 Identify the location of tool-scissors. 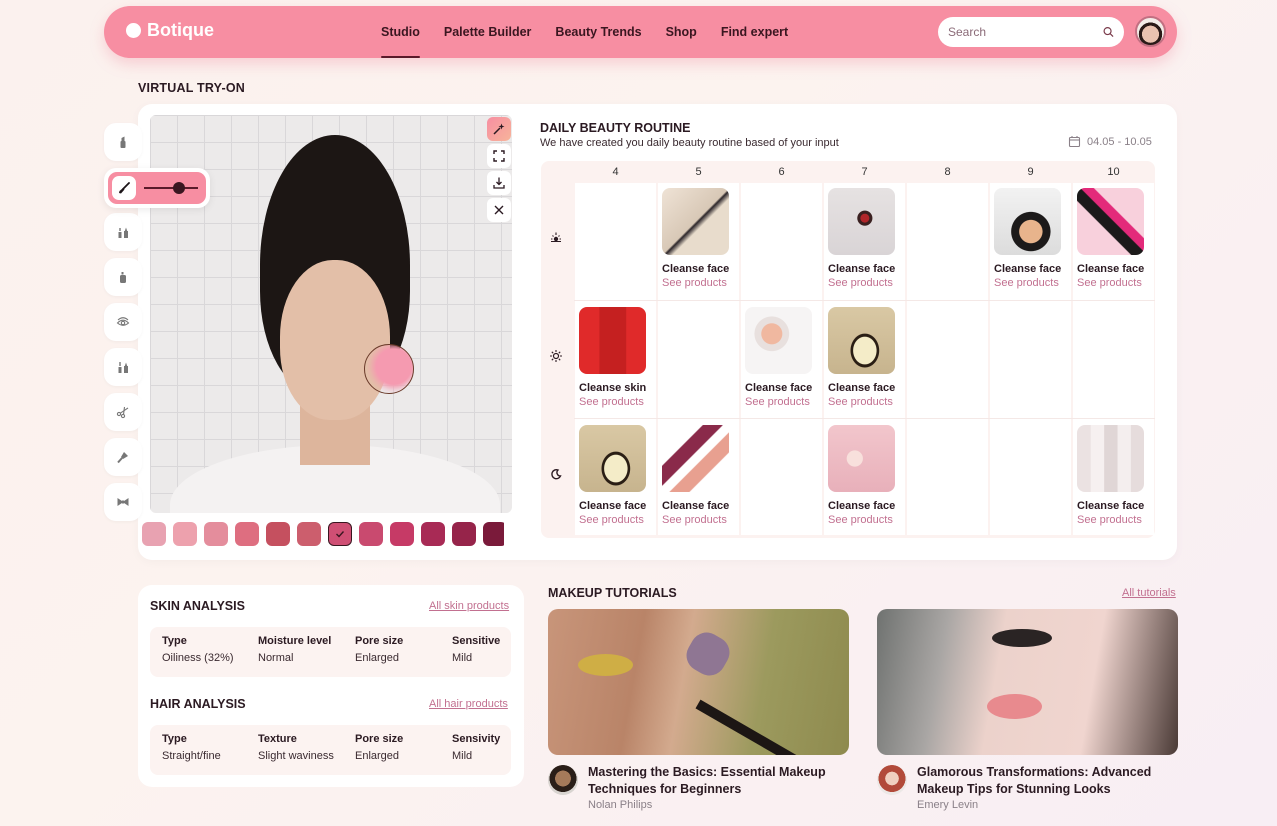
(123, 412).